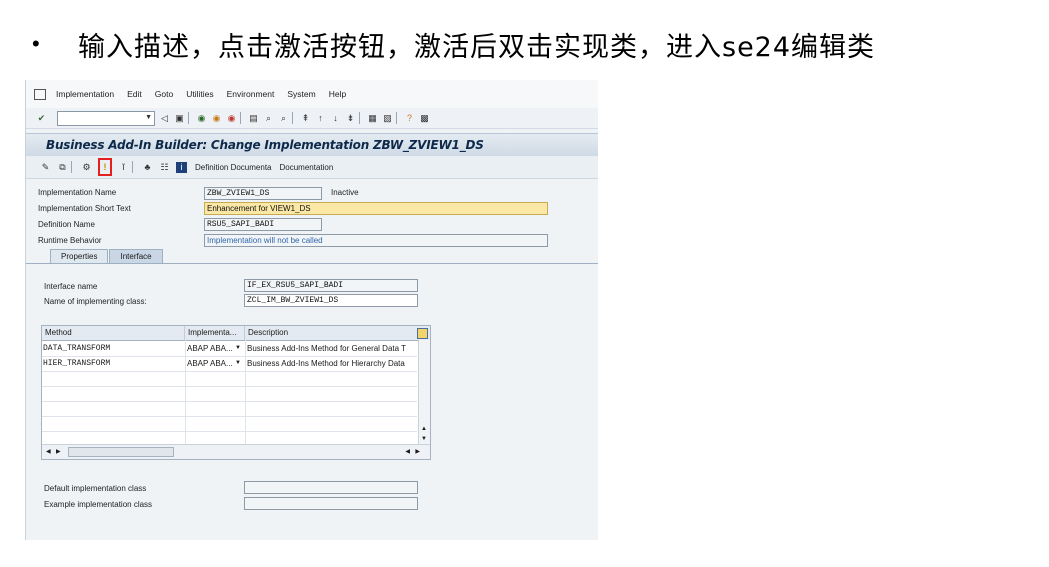  What do you see at coordinates (335, 118) in the screenshot?
I see `next-page-icon: ↓` at bounding box center [335, 118].